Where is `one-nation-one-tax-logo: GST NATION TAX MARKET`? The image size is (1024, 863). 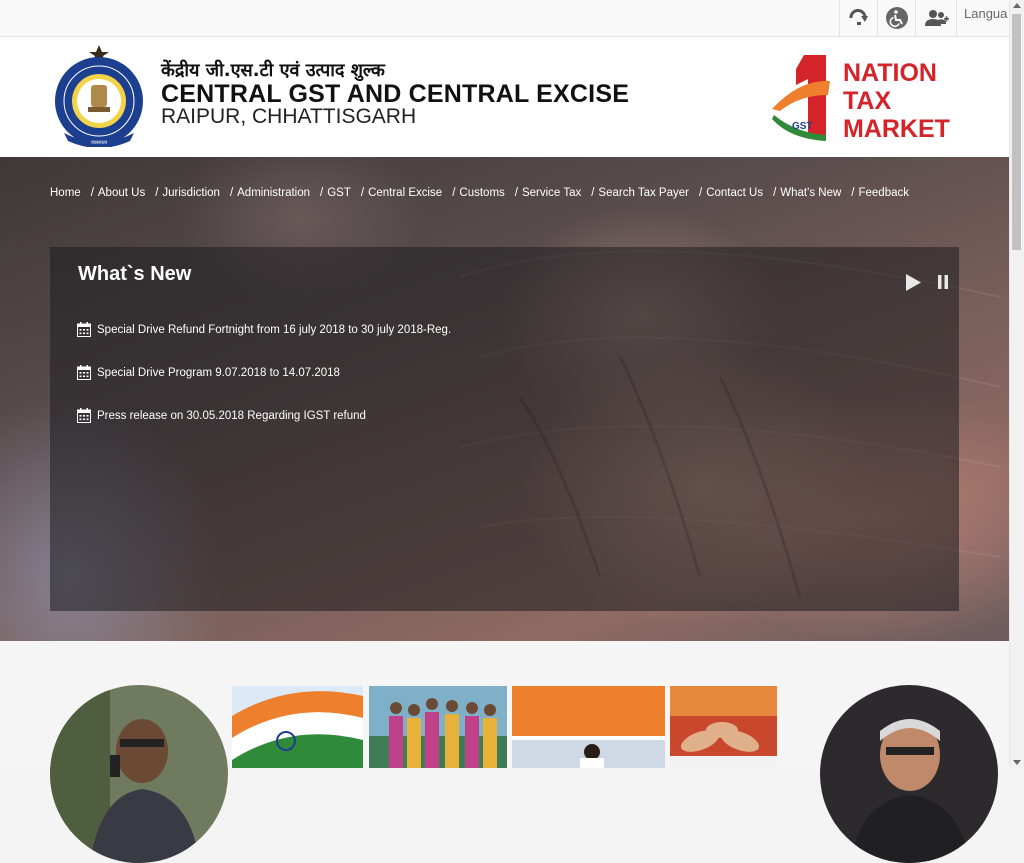
one-nation-one-tax-logo: GST NATION TAX MARKET is located at coordinates (861, 96).